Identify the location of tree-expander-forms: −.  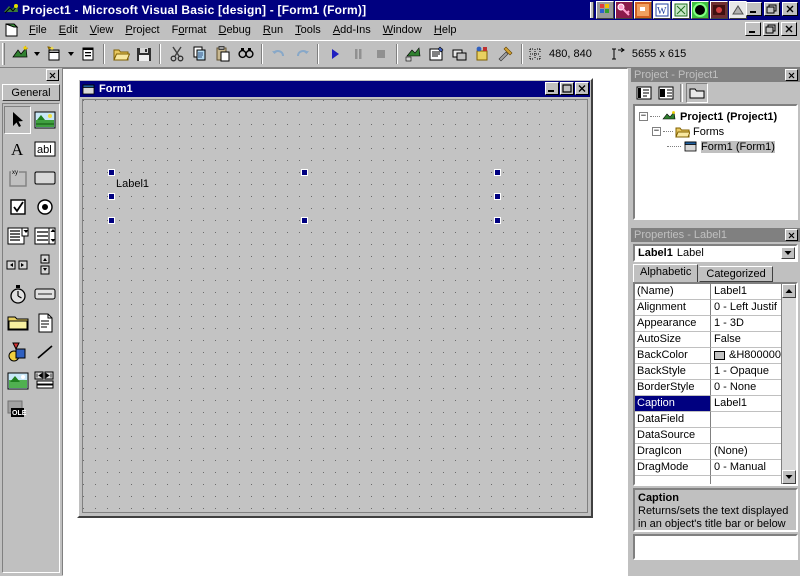
(656, 131).